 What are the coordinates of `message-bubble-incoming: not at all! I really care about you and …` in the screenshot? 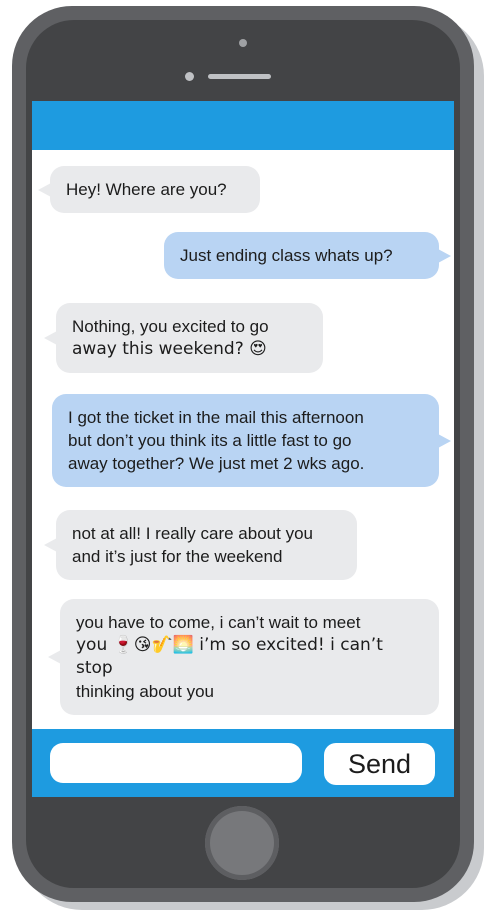 It's located at (200, 545).